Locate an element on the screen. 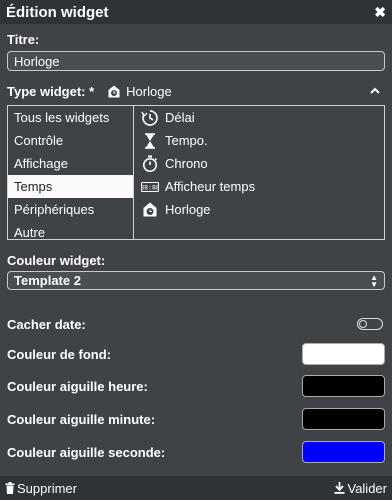 This screenshot has width=392, height=500. couleur-seconde-row: Couleur aiguille seconde: is located at coordinates (196, 452).